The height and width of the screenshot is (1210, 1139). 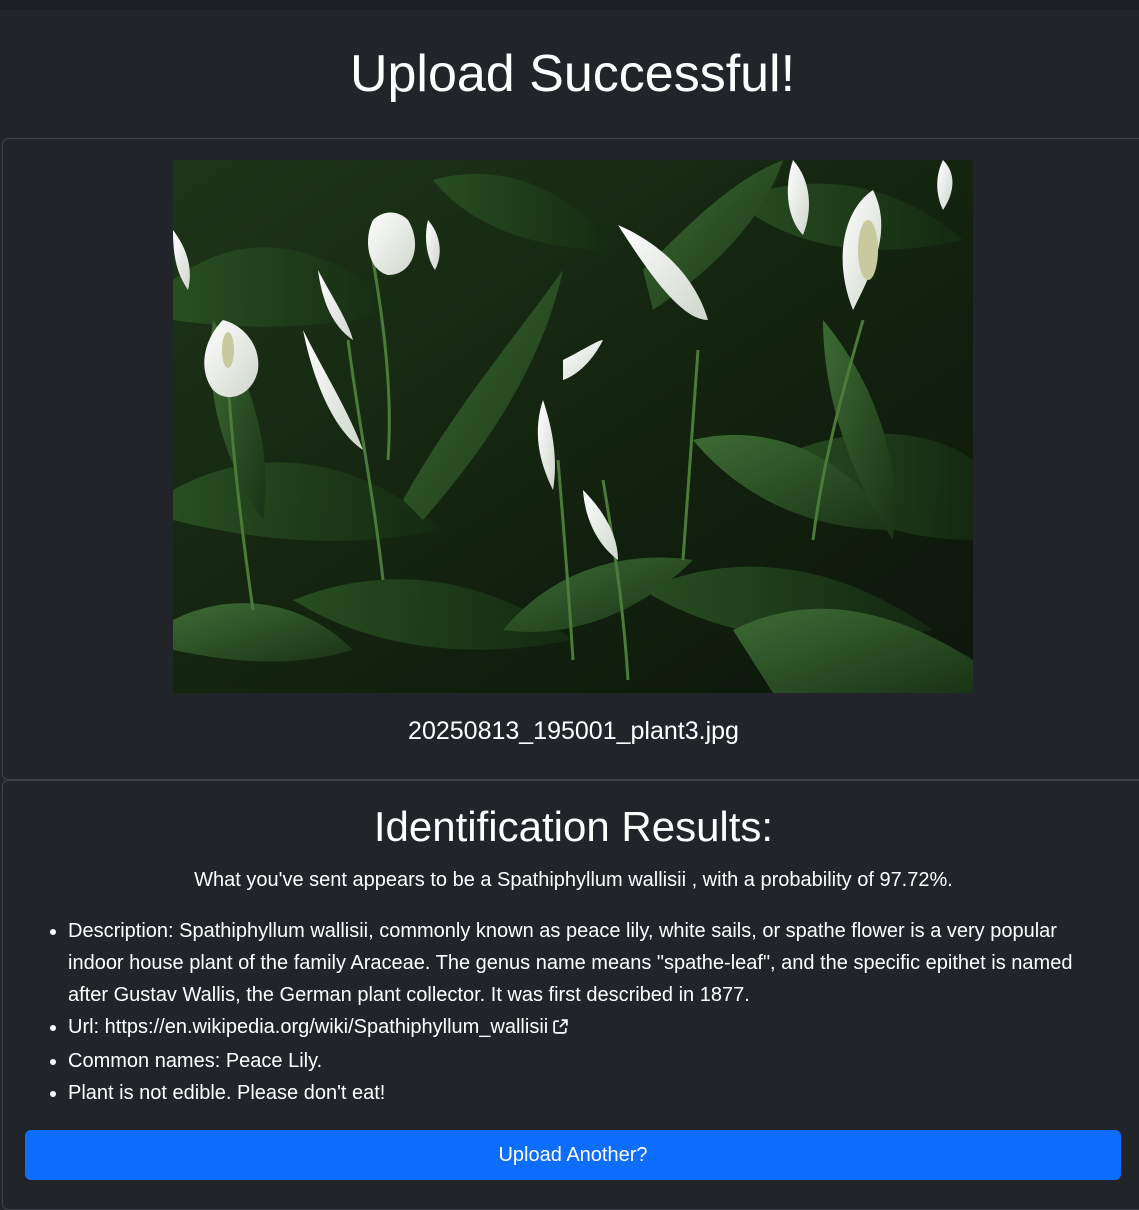 I want to click on list-item-edibility: Plant is not edible. Please don't eat!, so click(x=588, y=1093).